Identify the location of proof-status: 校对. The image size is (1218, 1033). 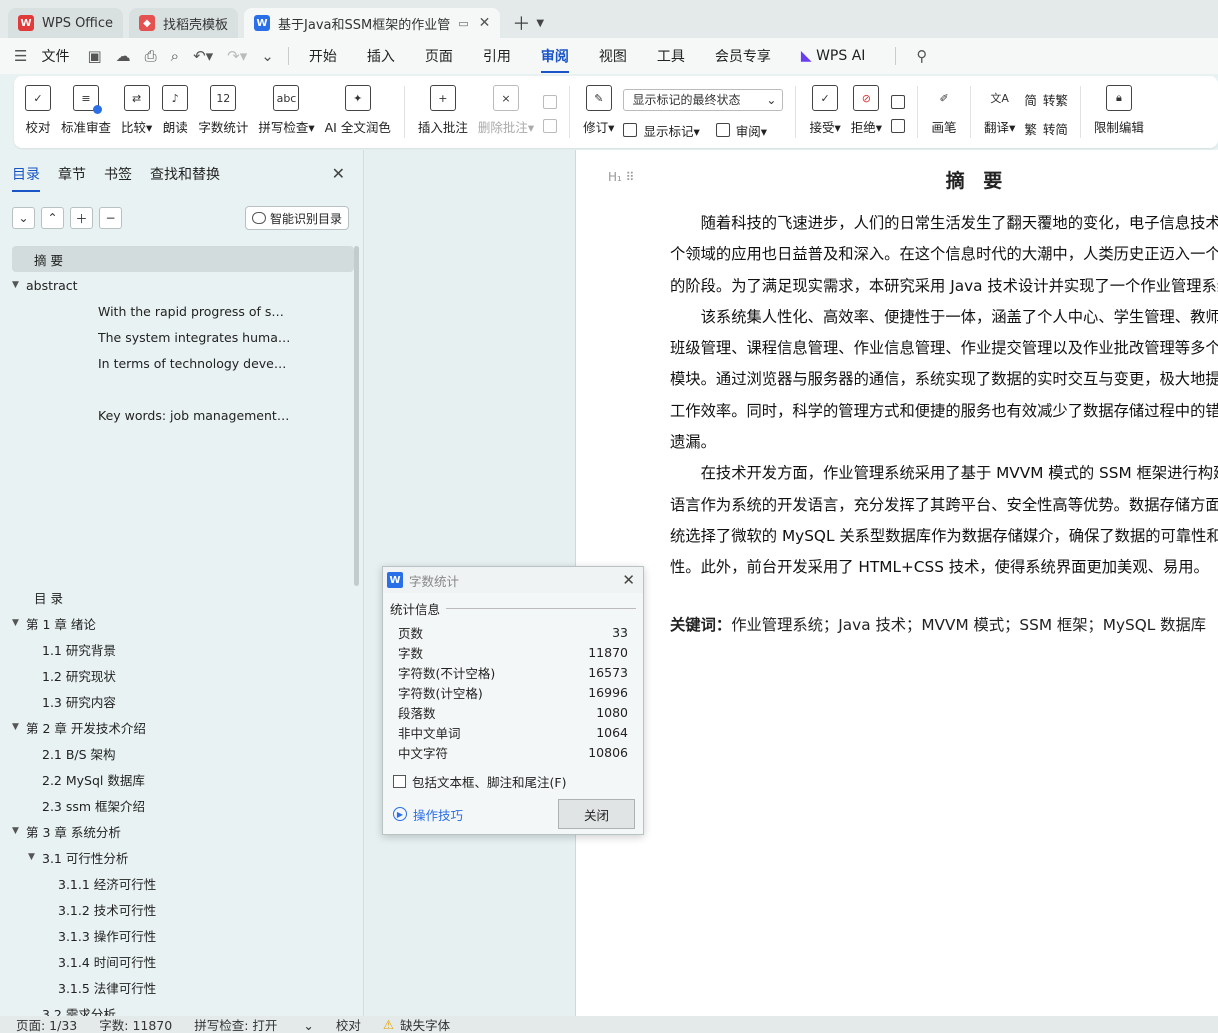
(348, 1024).